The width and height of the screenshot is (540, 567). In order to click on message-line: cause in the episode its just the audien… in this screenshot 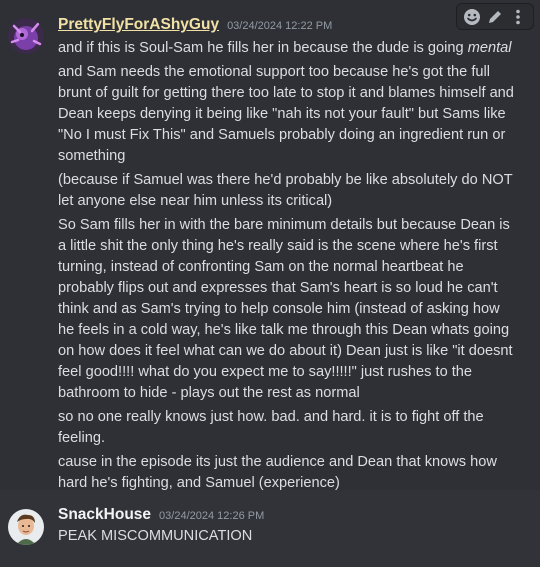, I will do `click(277, 472)`.